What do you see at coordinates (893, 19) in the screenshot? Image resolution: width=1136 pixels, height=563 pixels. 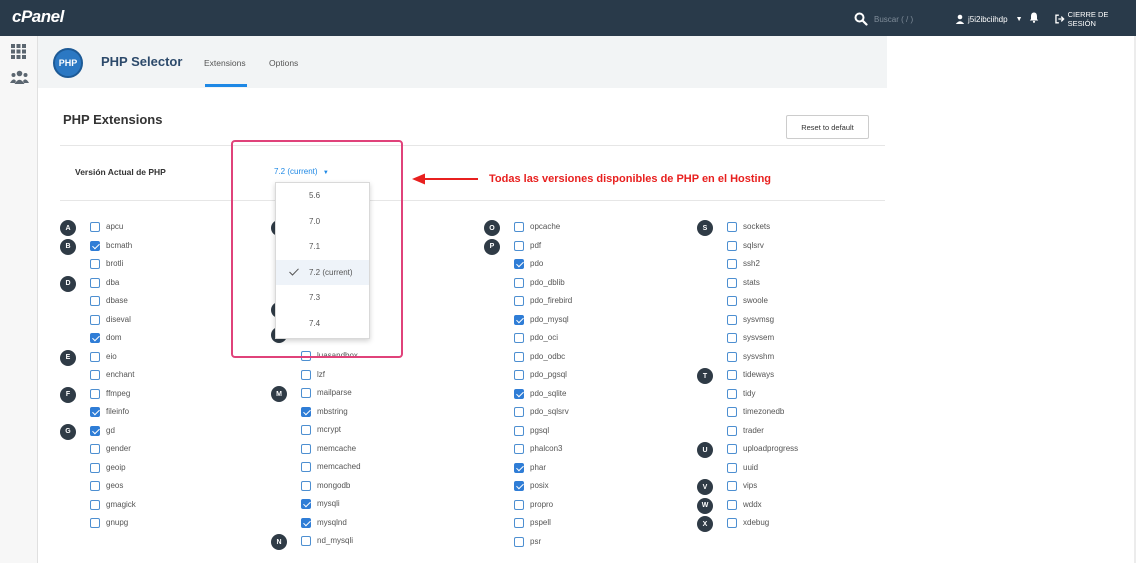 I see `search-input: Buscar ( / )` at bounding box center [893, 19].